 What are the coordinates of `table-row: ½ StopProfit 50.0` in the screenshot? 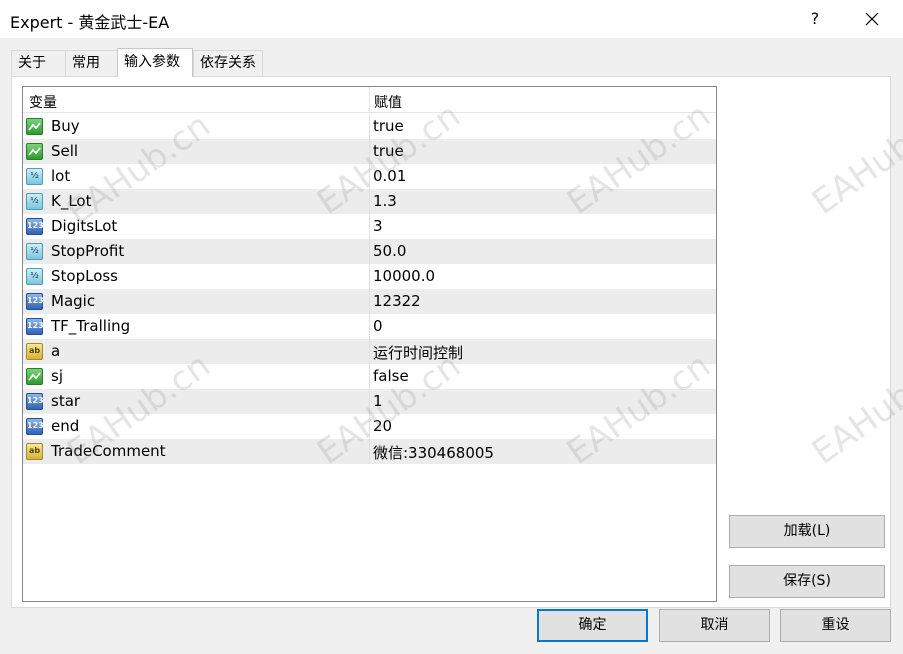 It's located at (369, 251).